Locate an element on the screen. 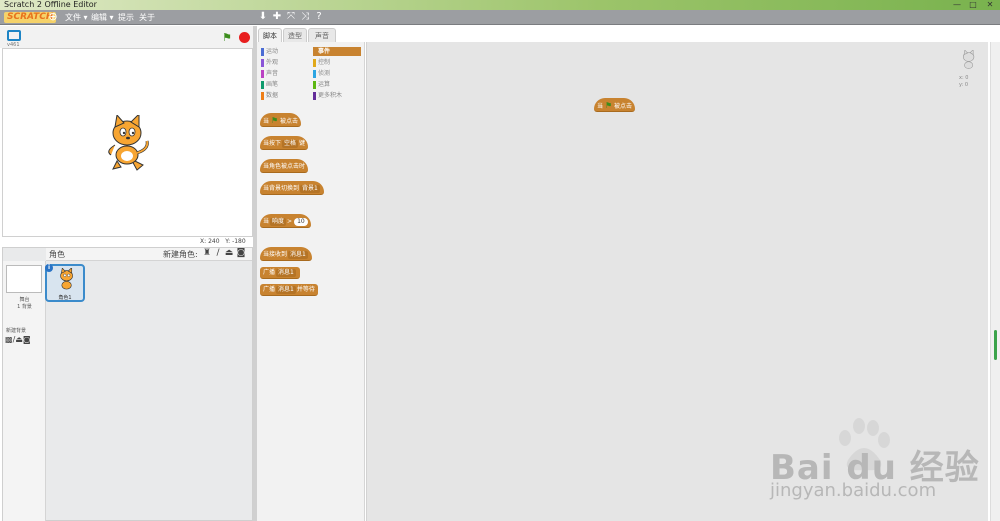 The width and height of the screenshot is (1000, 521). menu-file: 文件 ▾ is located at coordinates (76, 17).